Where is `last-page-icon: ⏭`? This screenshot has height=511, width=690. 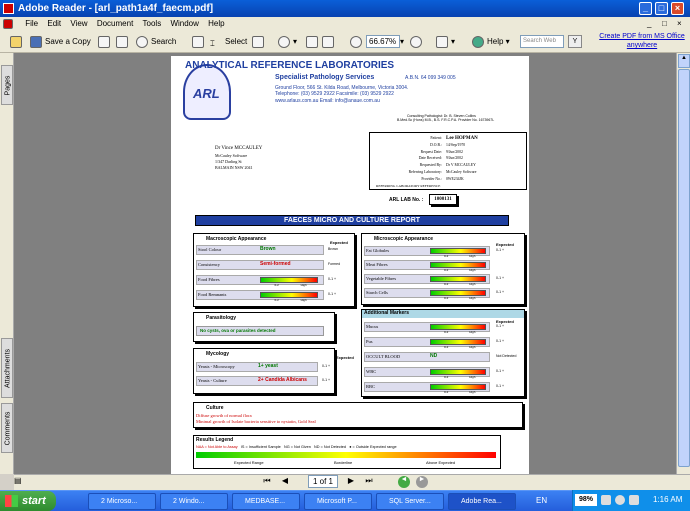
last-page-icon: ⏭ is located at coordinates (369, 482).